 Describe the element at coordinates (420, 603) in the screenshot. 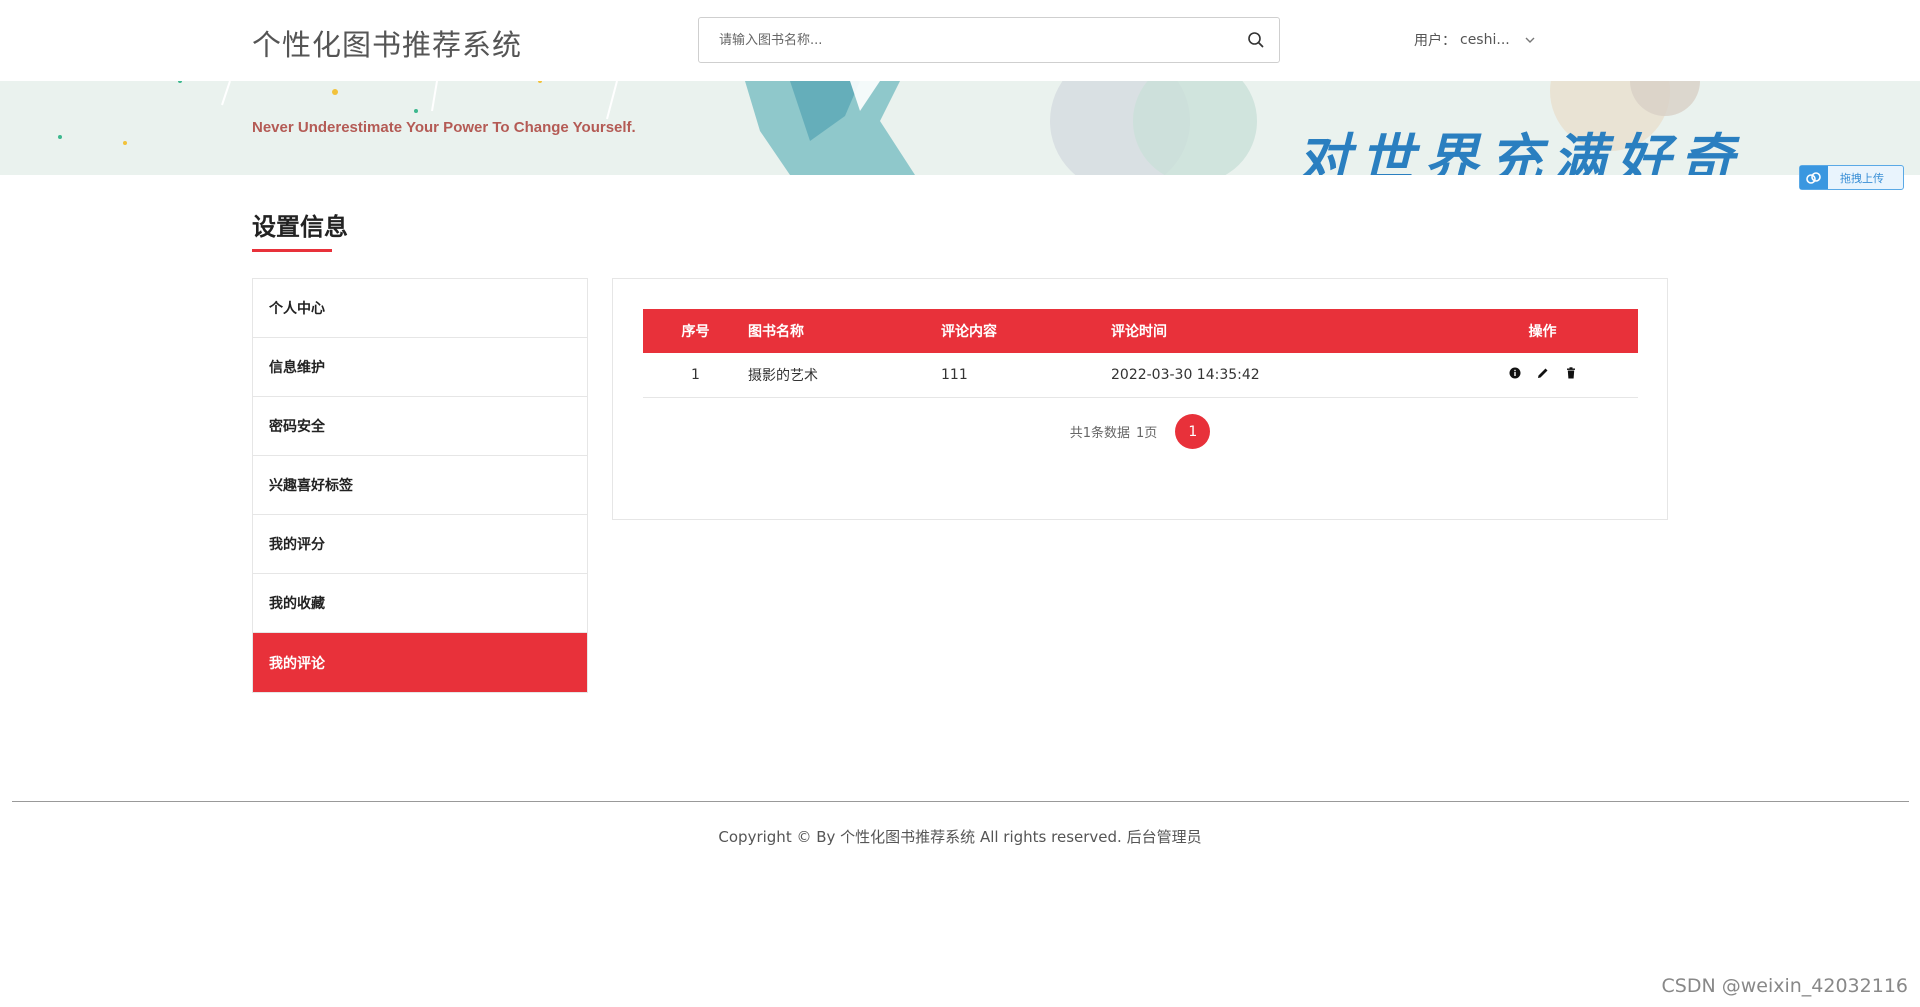

I see `sidebar-item-my-favorites: 我的收藏` at that location.